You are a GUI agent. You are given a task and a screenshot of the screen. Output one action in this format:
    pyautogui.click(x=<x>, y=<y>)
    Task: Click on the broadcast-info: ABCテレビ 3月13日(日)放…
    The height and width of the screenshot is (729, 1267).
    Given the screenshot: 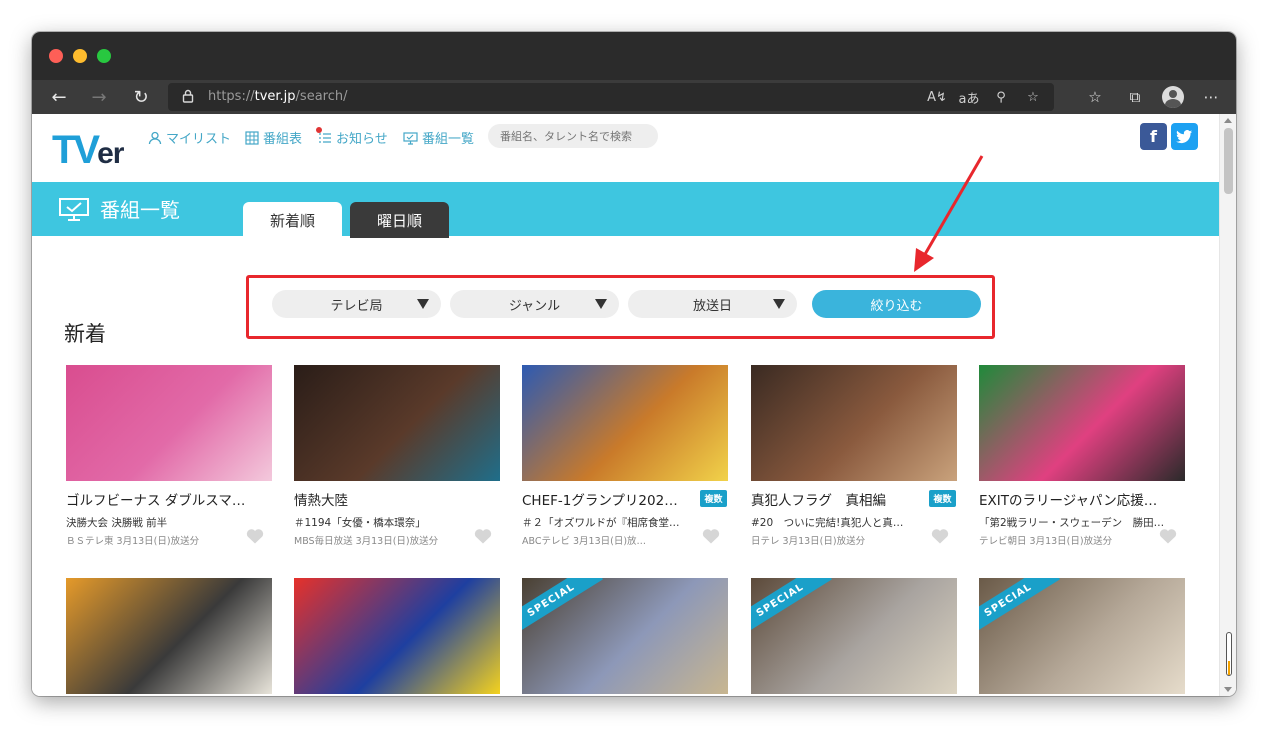 What is the action you would take?
    pyautogui.click(x=584, y=541)
    